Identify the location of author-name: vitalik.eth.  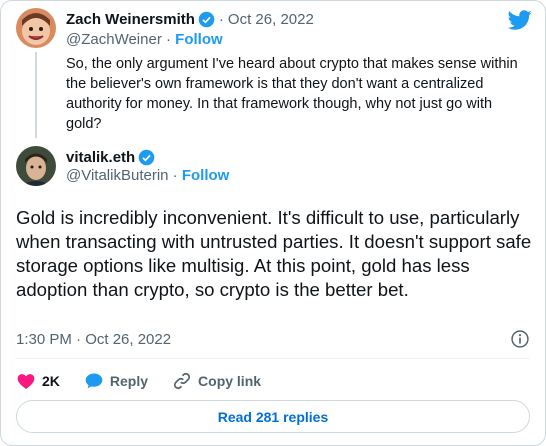
(100, 157).